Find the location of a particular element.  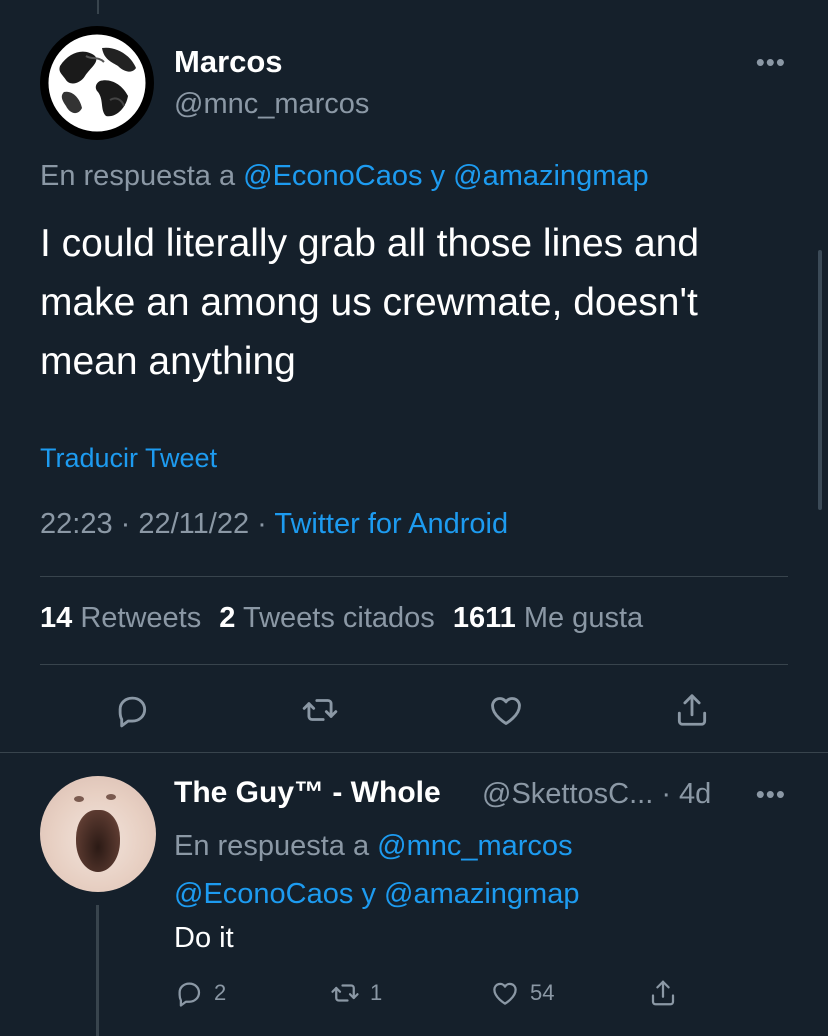

reply-author-avatar is located at coordinates (98, 834).